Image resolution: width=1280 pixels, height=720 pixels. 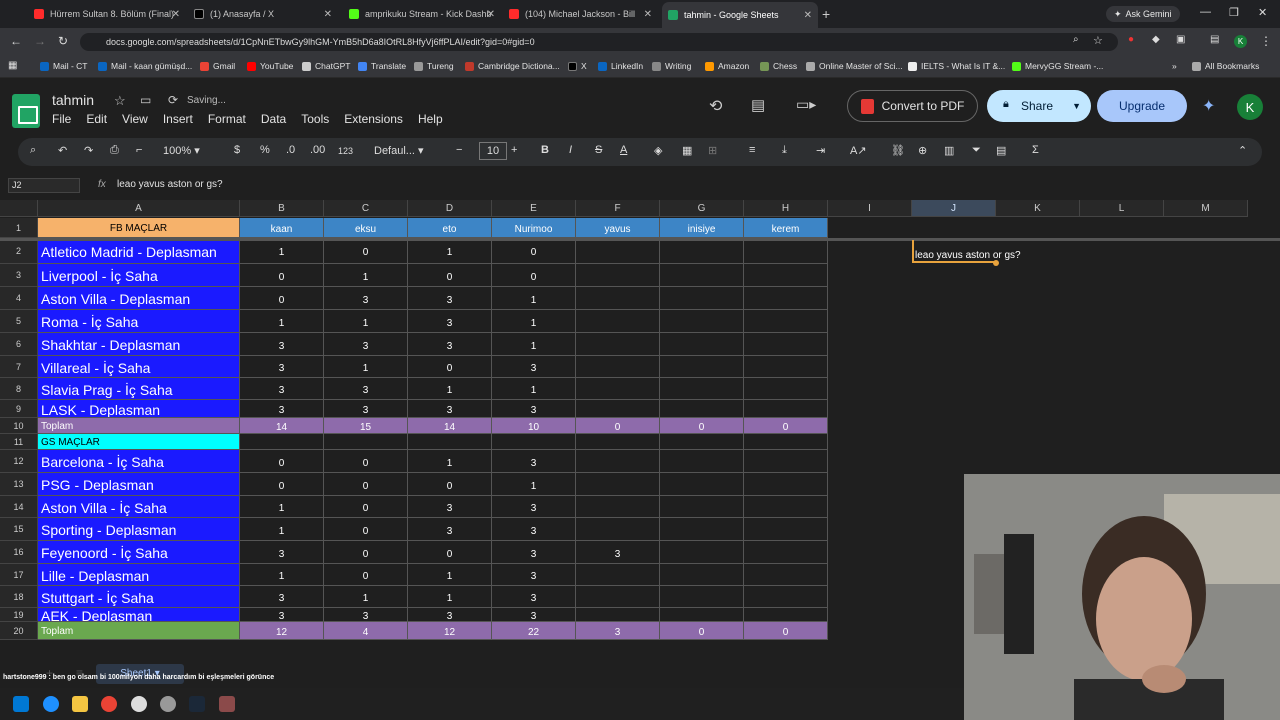 I want to click on cell: eto, so click(x=450, y=228).